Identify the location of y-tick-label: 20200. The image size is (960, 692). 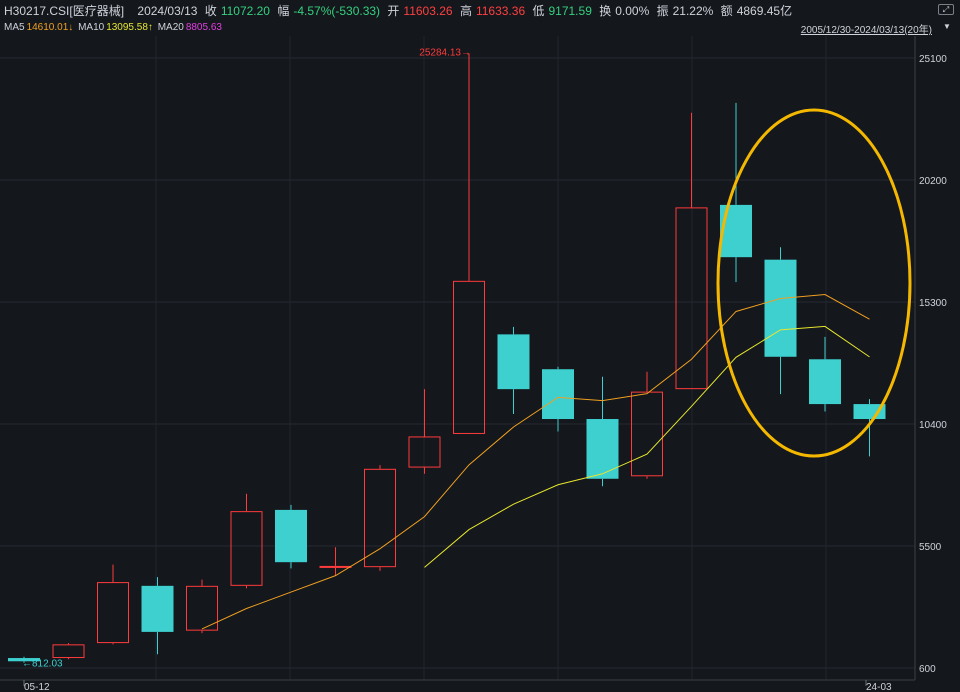
(933, 181).